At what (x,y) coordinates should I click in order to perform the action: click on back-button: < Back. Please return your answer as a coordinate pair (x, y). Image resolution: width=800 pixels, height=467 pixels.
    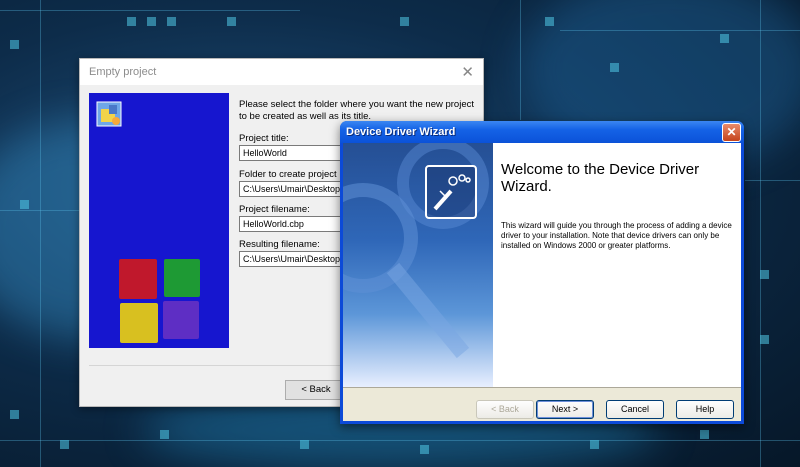
    Looking at the image, I should click on (316, 390).